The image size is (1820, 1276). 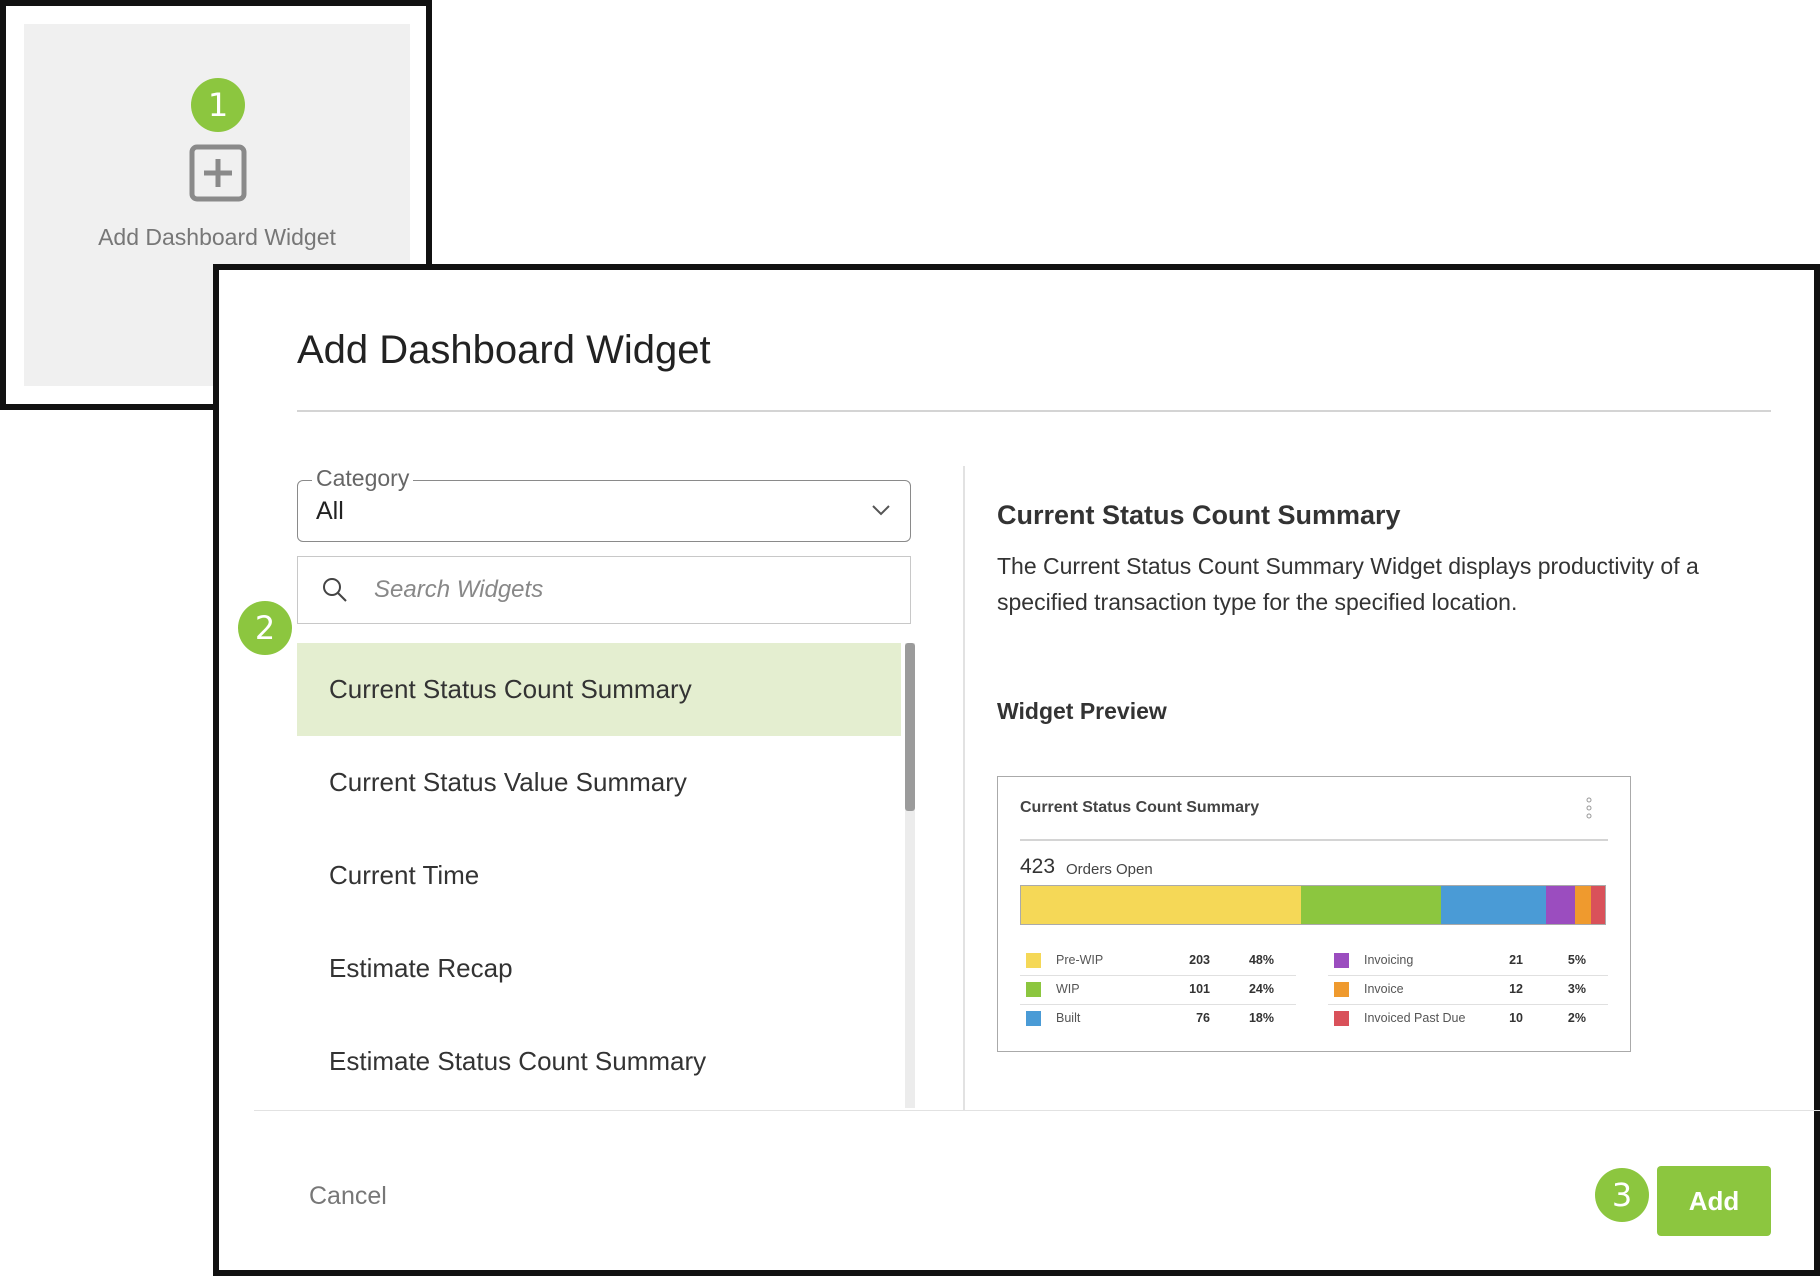 I want to click on bar-segment-pre-wip, so click(x=1161, y=905).